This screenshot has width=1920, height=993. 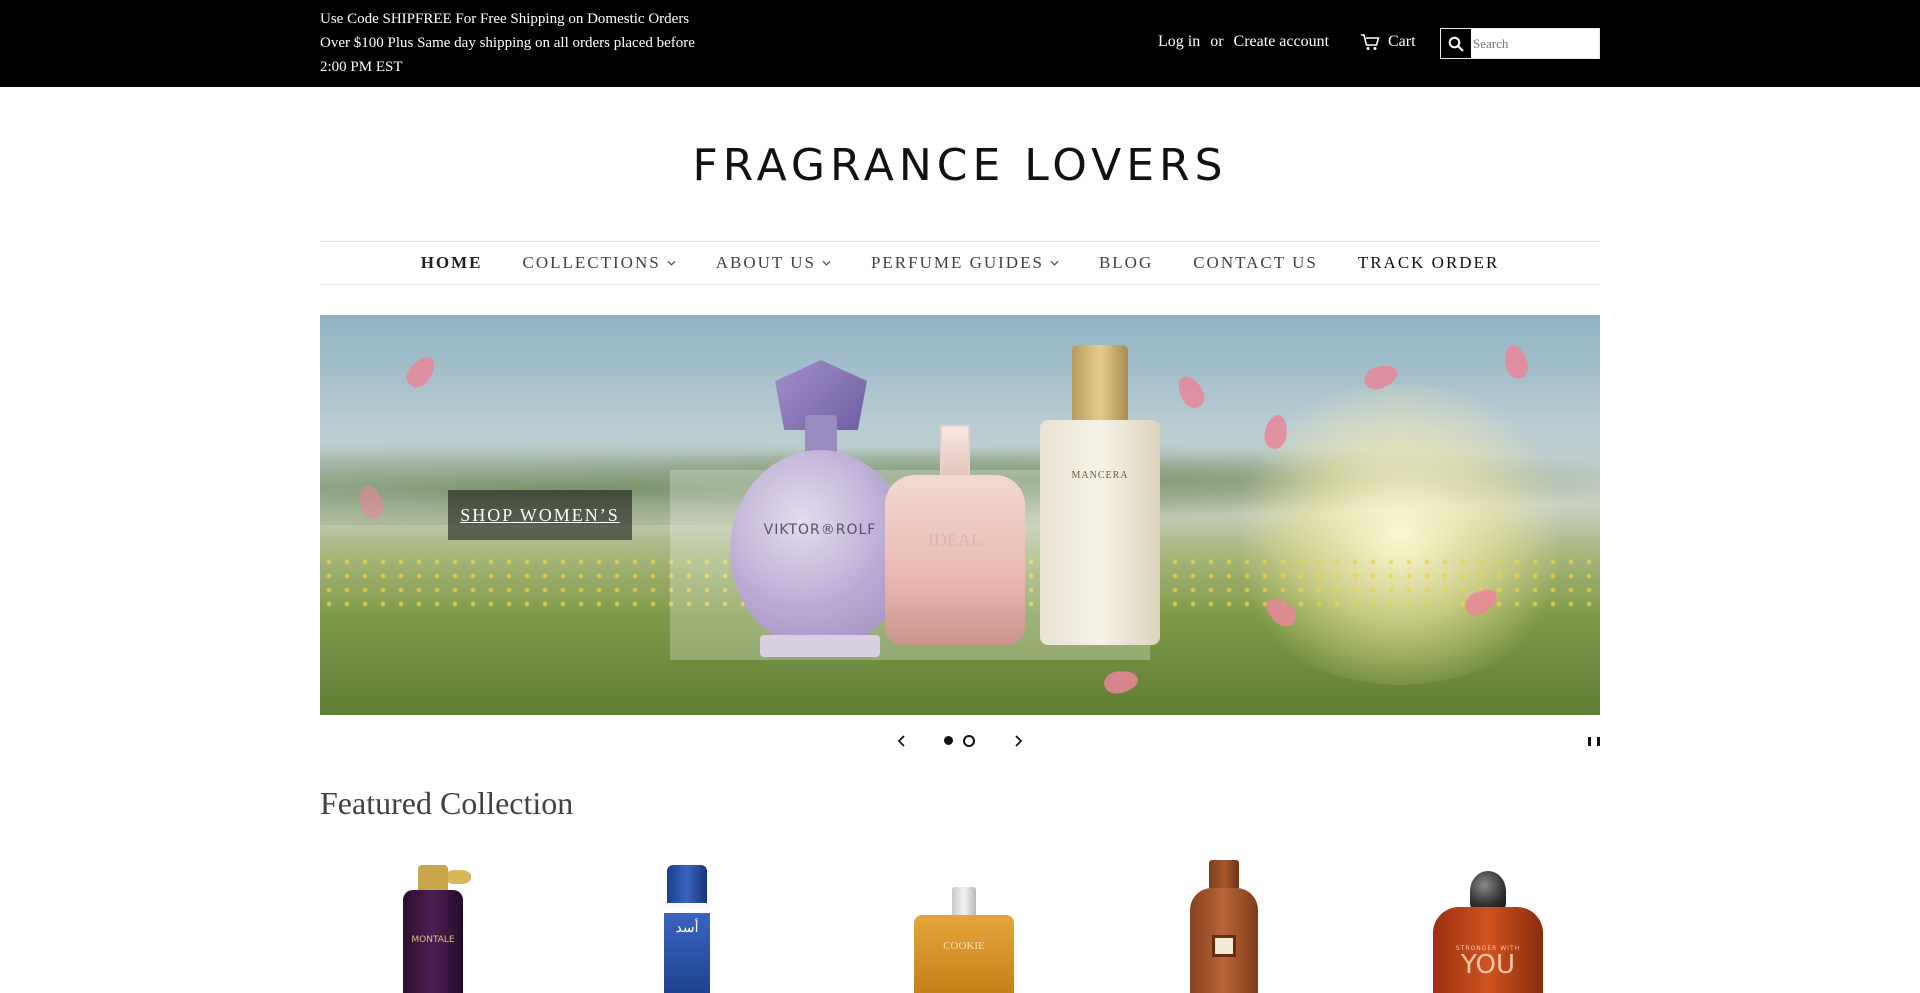 What do you see at coordinates (1224, 924) in the screenshot?
I see `product-card` at bounding box center [1224, 924].